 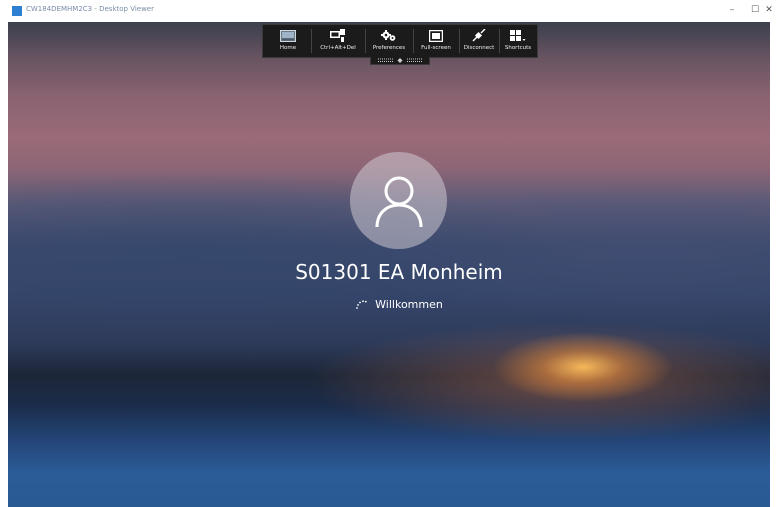 I want to click on user-icon, so click(x=398, y=201).